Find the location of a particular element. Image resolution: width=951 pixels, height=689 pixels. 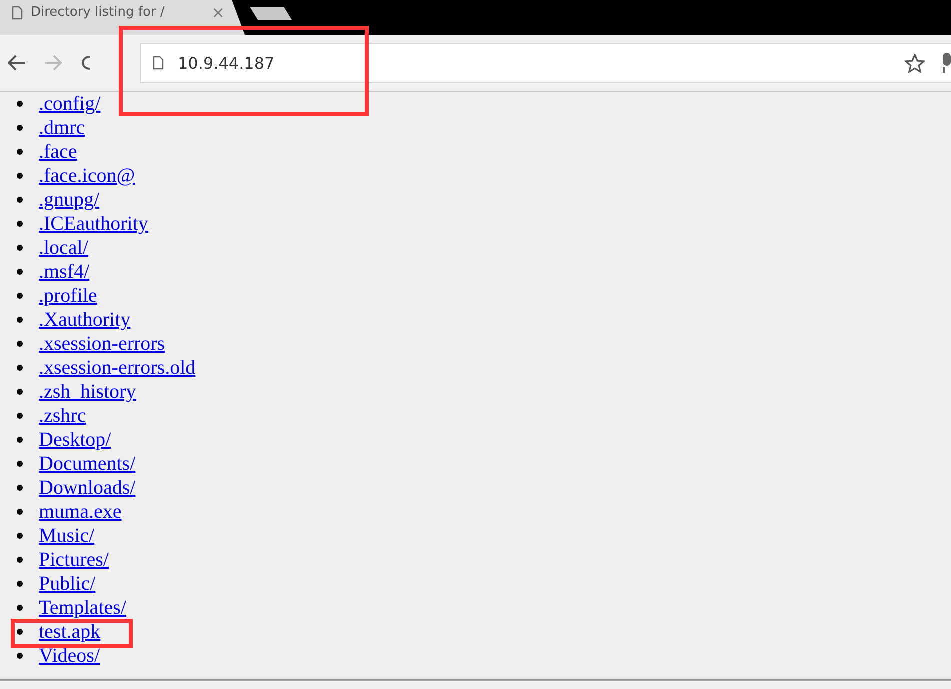

file-link: .face.icon@ is located at coordinates (87, 176).